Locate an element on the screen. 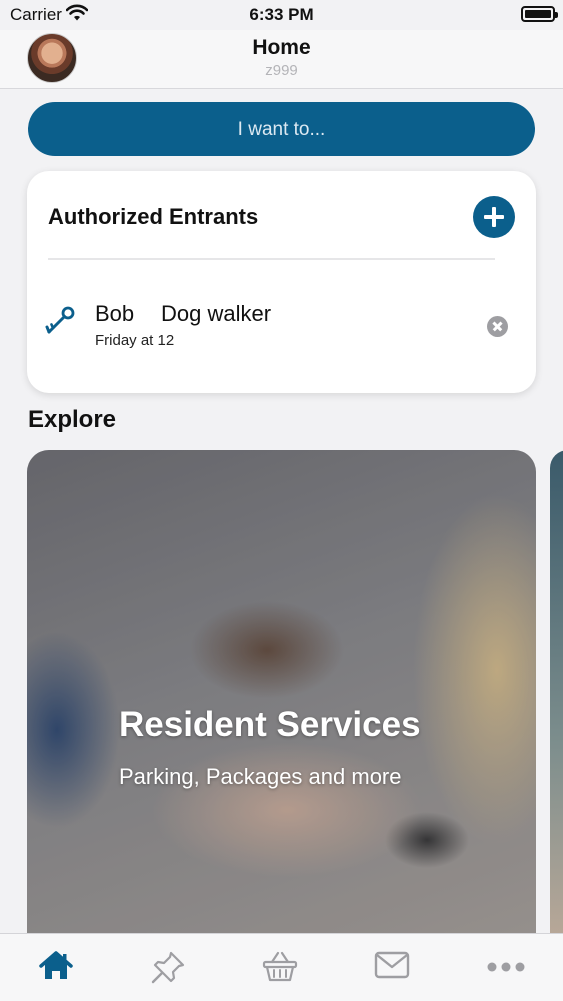 The height and width of the screenshot is (1001, 563). divider is located at coordinates (271, 259).